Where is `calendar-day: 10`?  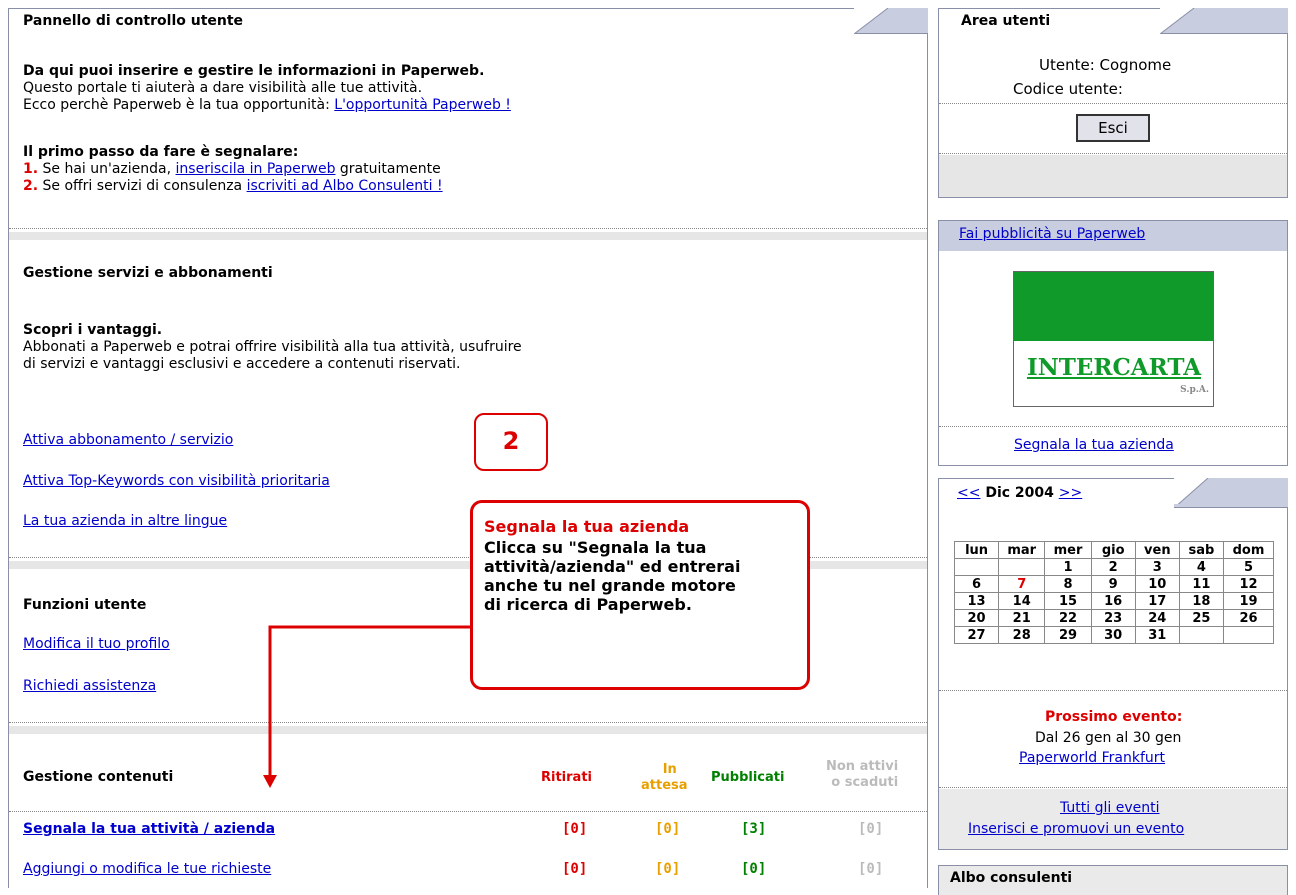
calendar-day: 10 is located at coordinates (1157, 584).